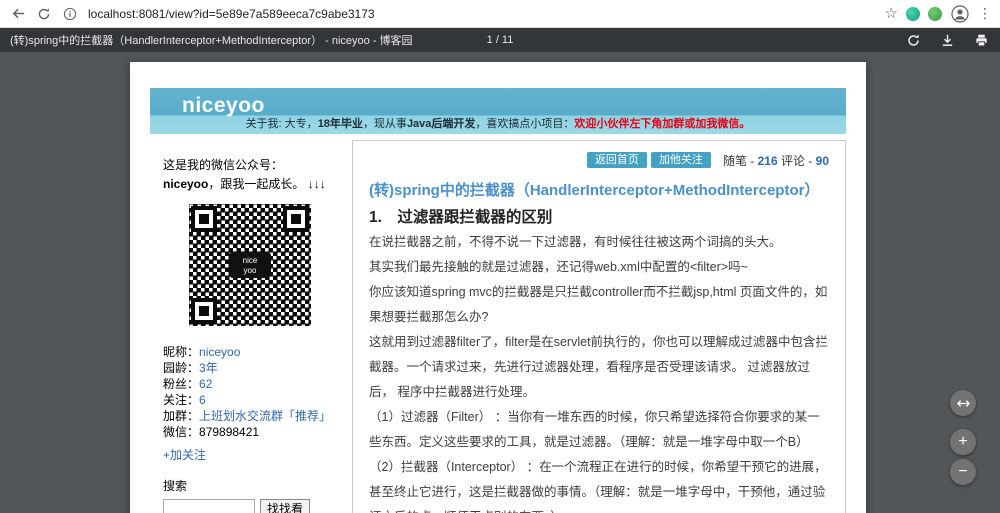 This screenshot has width=1000, height=513. Describe the element at coordinates (208, 368) in the screenshot. I see `profile-value: 3年` at that location.